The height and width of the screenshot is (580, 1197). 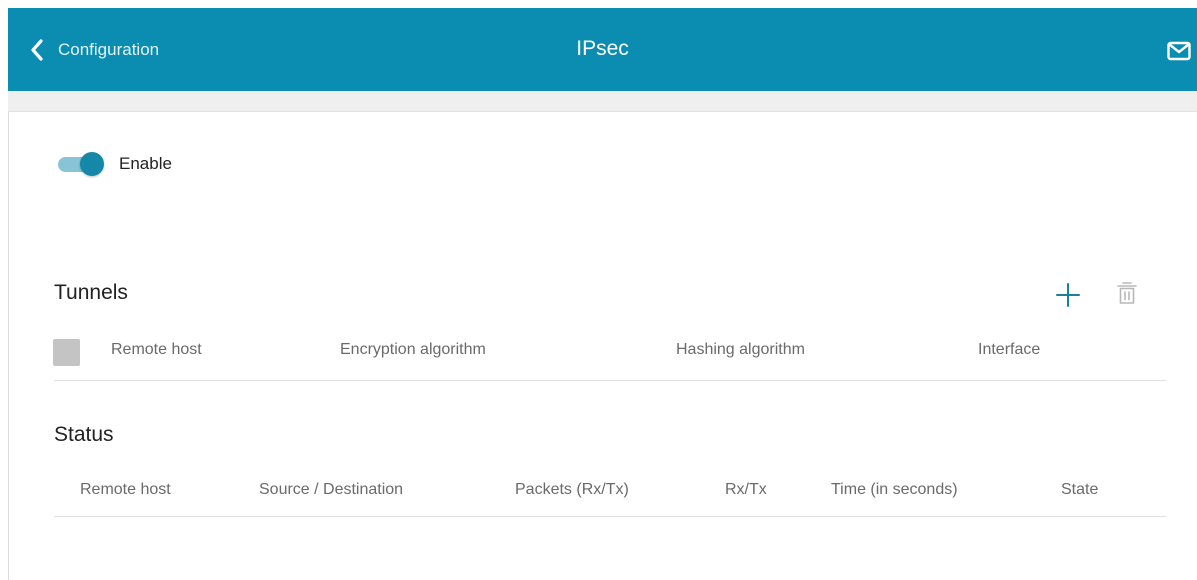 What do you see at coordinates (1127, 293) in the screenshot?
I see `delete-tunnel-button` at bounding box center [1127, 293].